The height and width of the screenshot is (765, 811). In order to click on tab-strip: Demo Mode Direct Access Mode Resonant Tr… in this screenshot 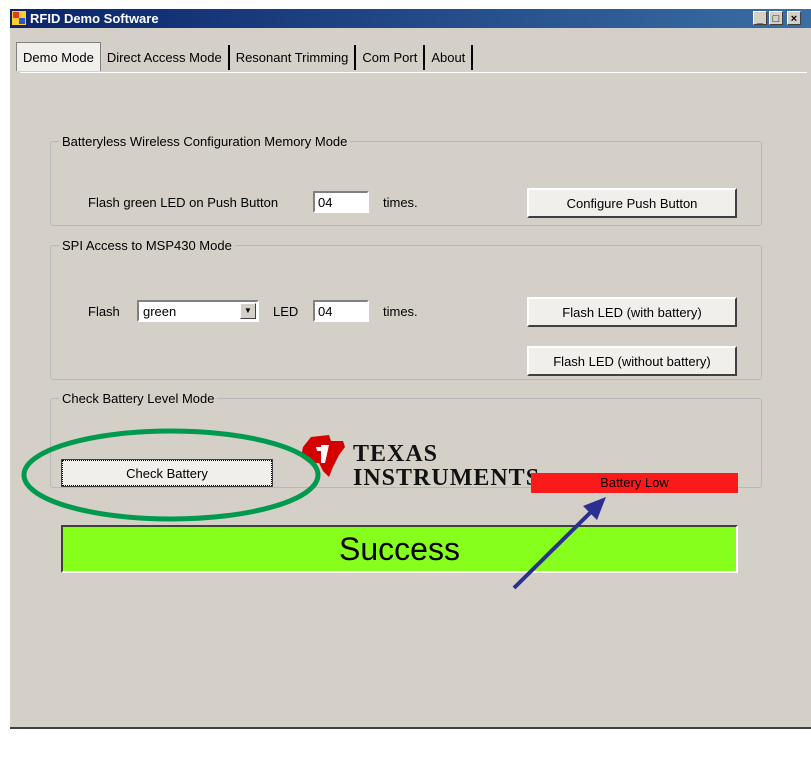, I will do `click(245, 57)`.